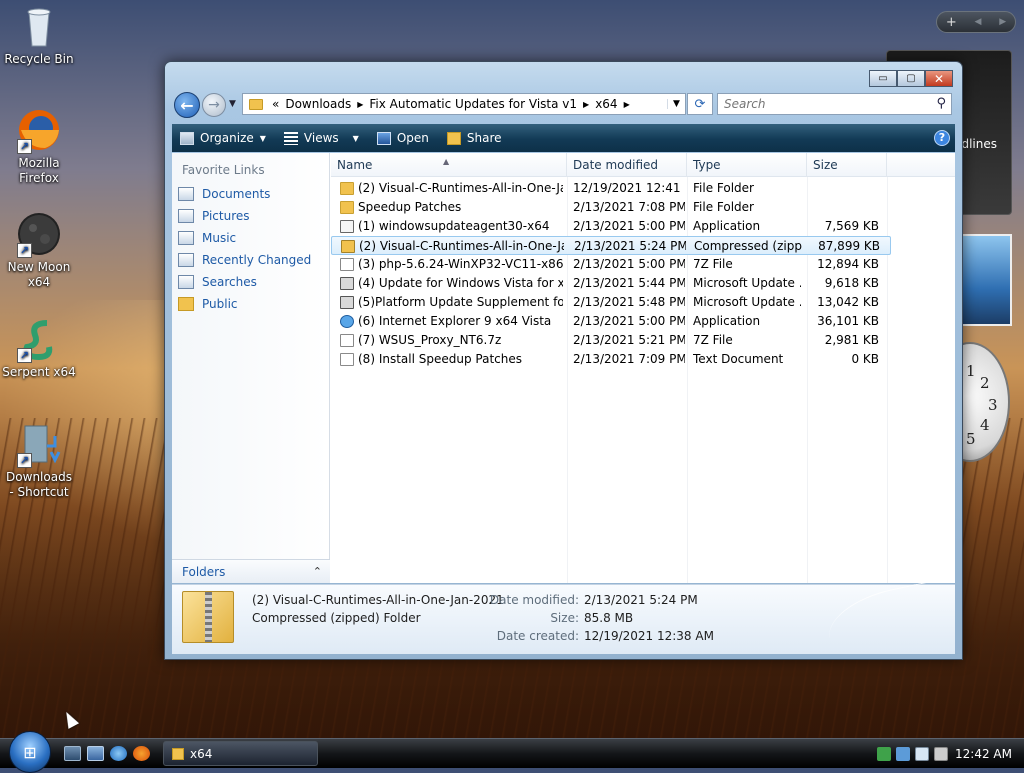 This screenshot has height=773, width=1024. I want to click on nav-link-documents: Documents, so click(250, 194).